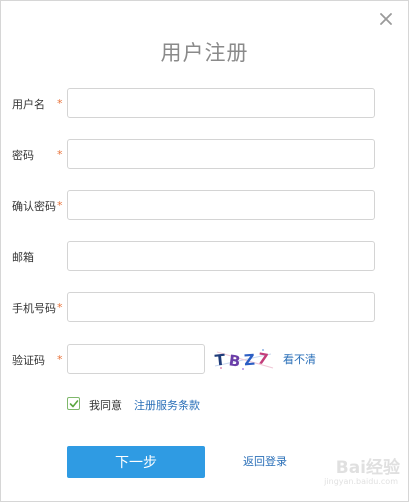  I want to click on form-row-email: 邮箱, so click(205, 257).